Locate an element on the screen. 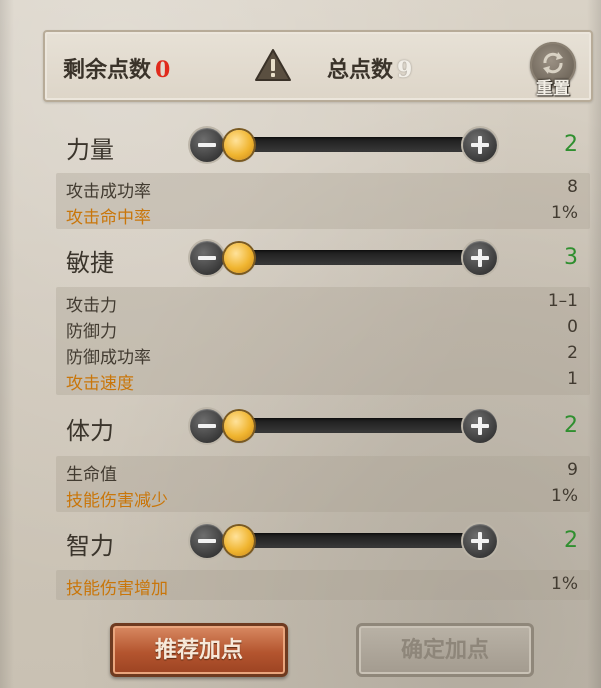 Image resolution: width=601 pixels, height=688 pixels. confirm-points-button: 确定加点 is located at coordinates (445, 650).